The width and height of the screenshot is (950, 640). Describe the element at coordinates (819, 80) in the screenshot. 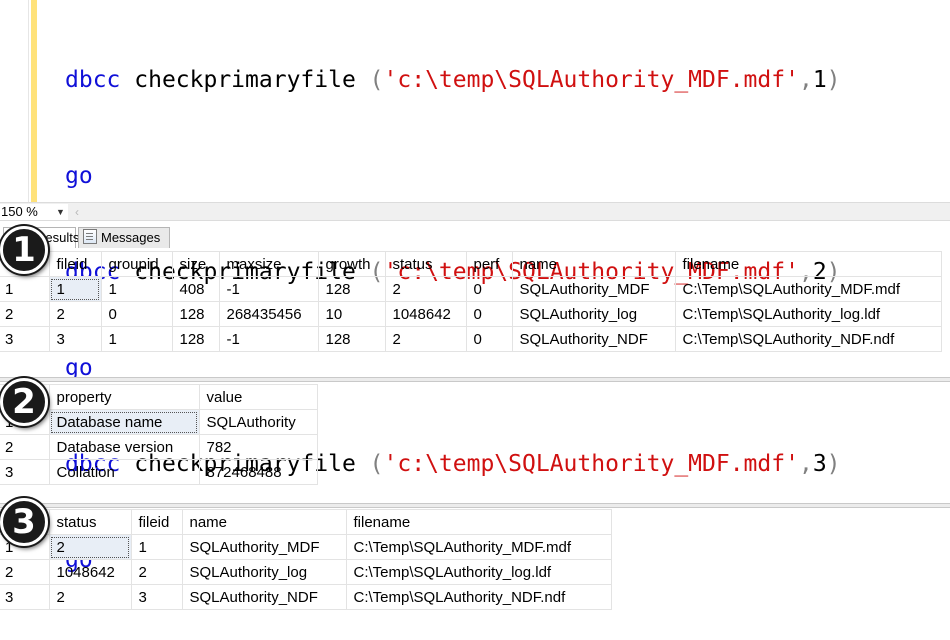

I see `numeric-argument: 1` at that location.